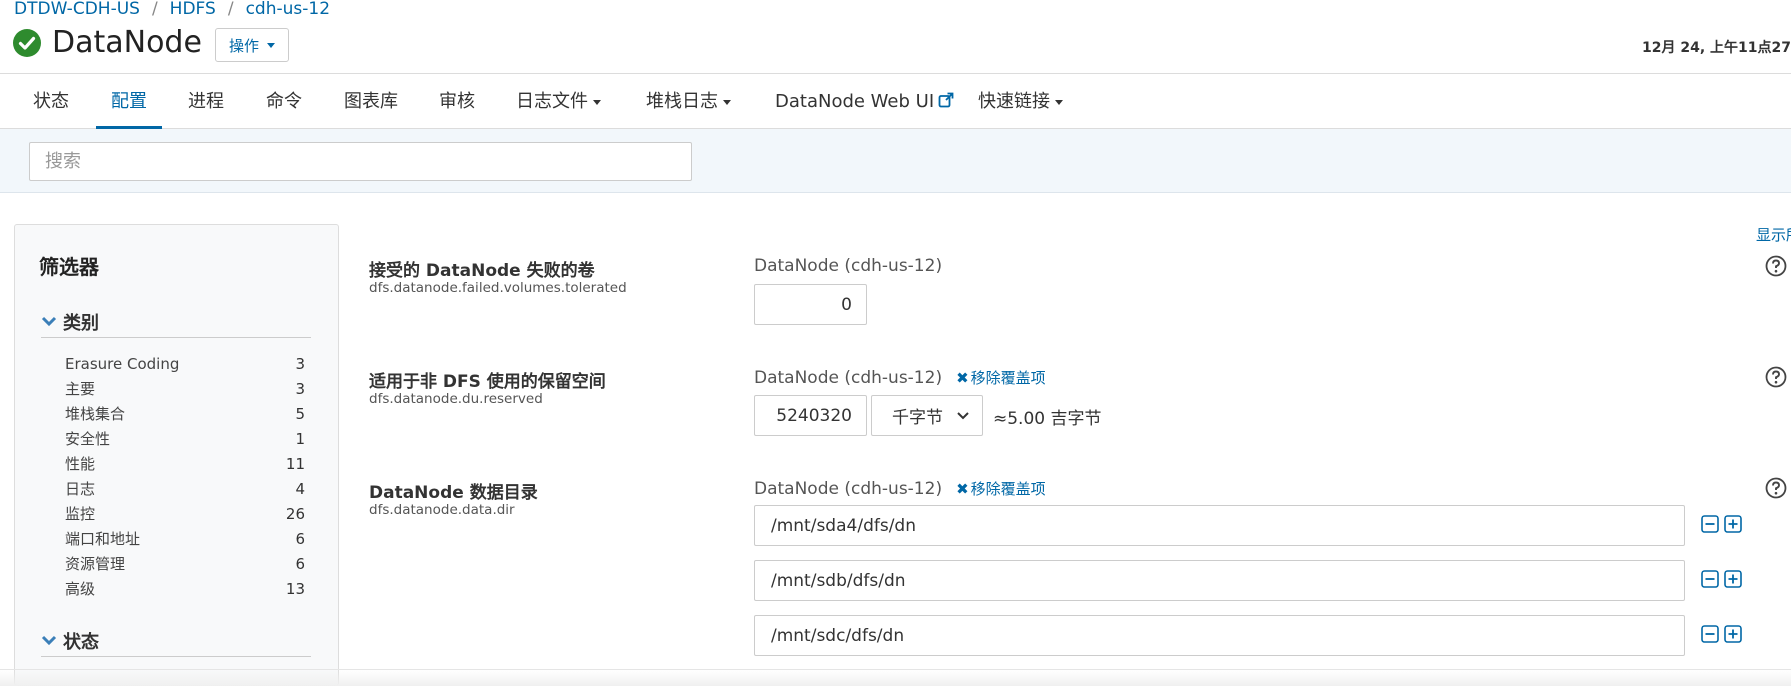  Describe the element at coordinates (295, 513) in the screenshot. I see `filter-item-count: 26` at that location.